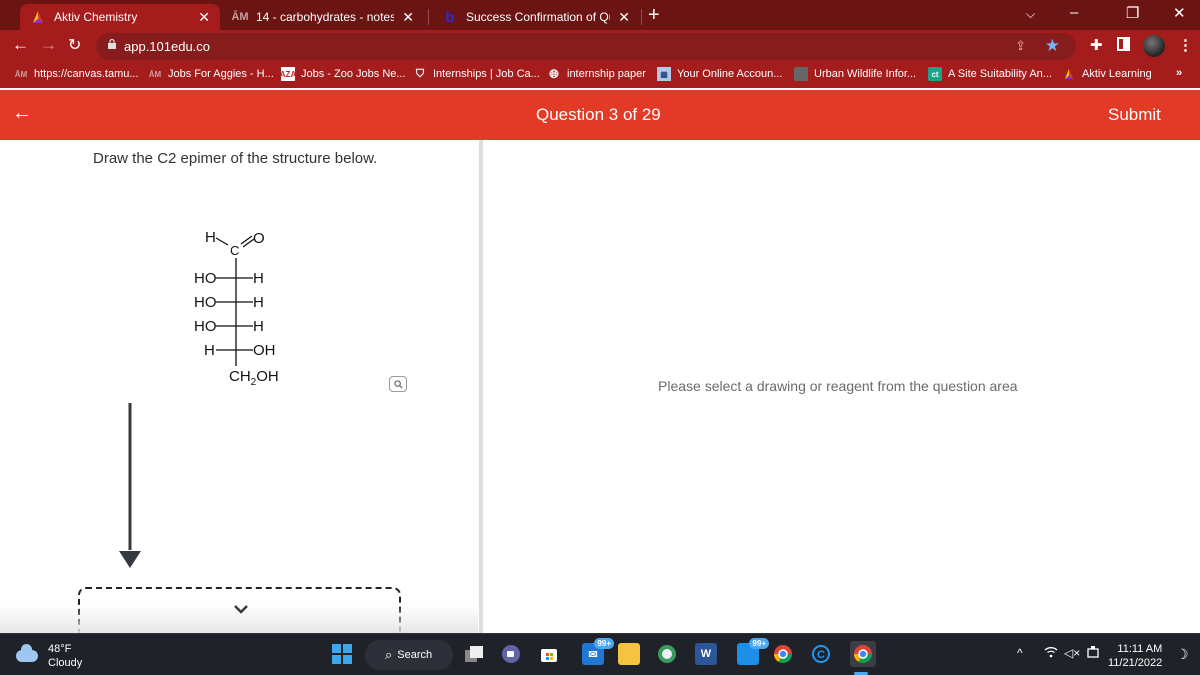 The image size is (1200, 675). What do you see at coordinates (74, 45) in the screenshot?
I see `reload-icon: ↻` at bounding box center [74, 45].